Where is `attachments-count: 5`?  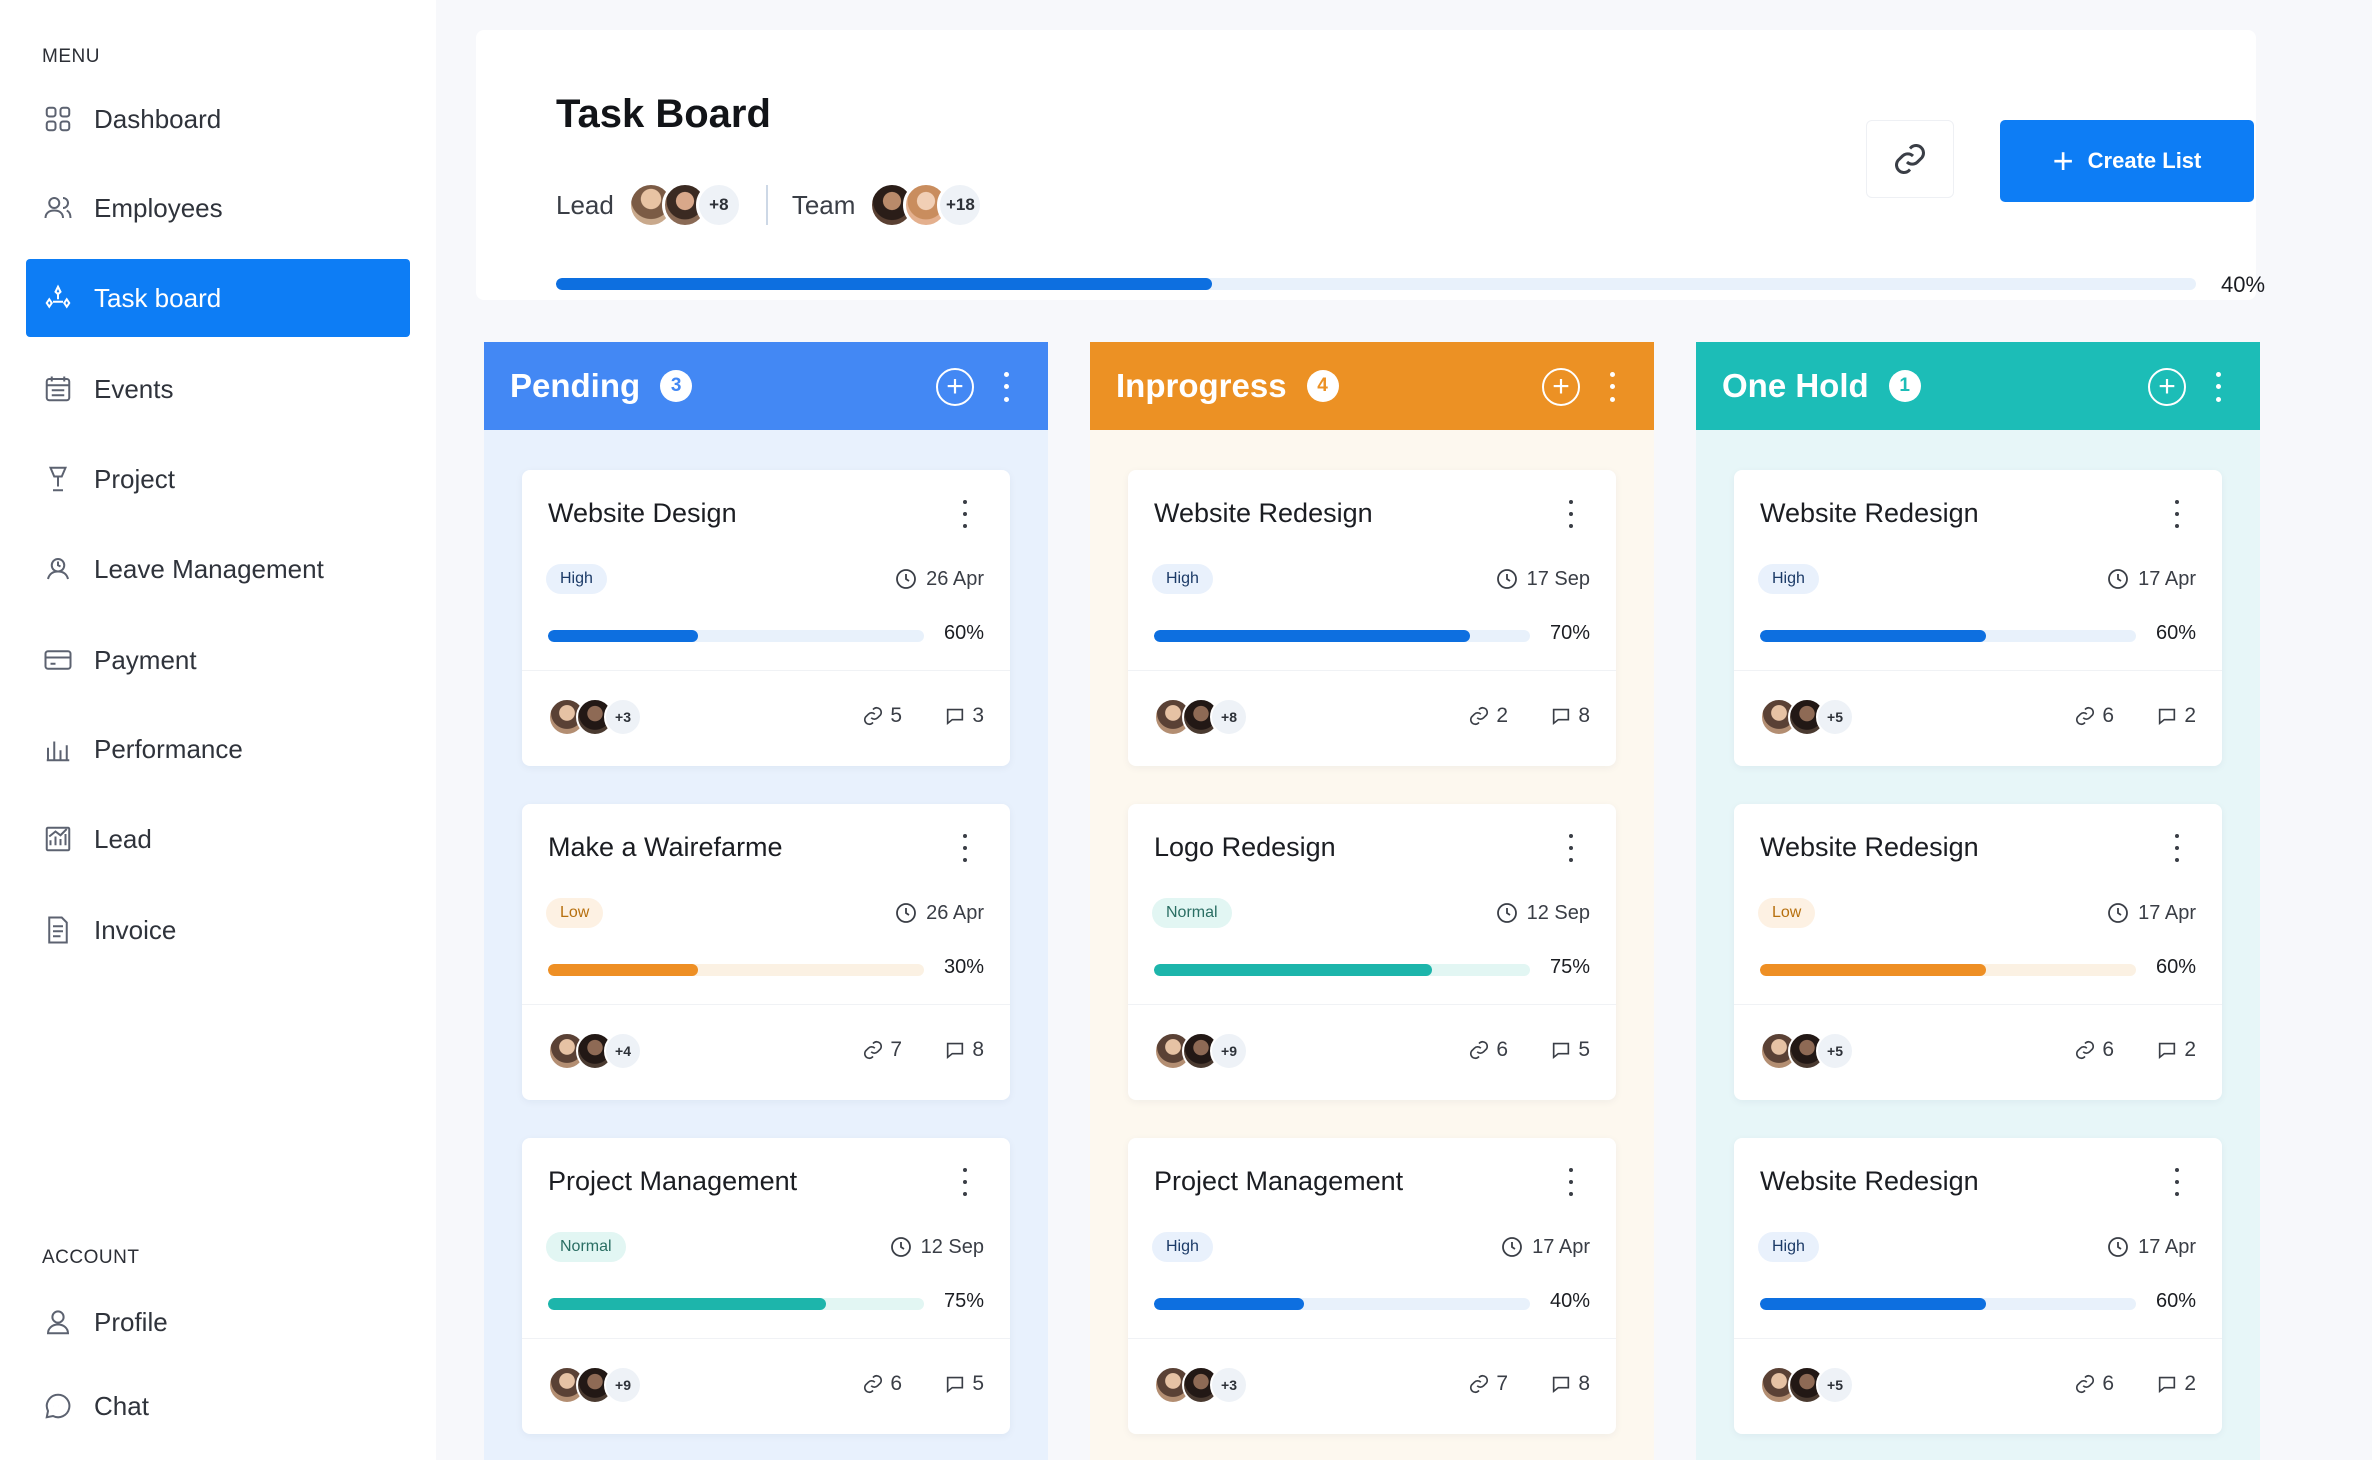 attachments-count: 5 is located at coordinates (882, 716).